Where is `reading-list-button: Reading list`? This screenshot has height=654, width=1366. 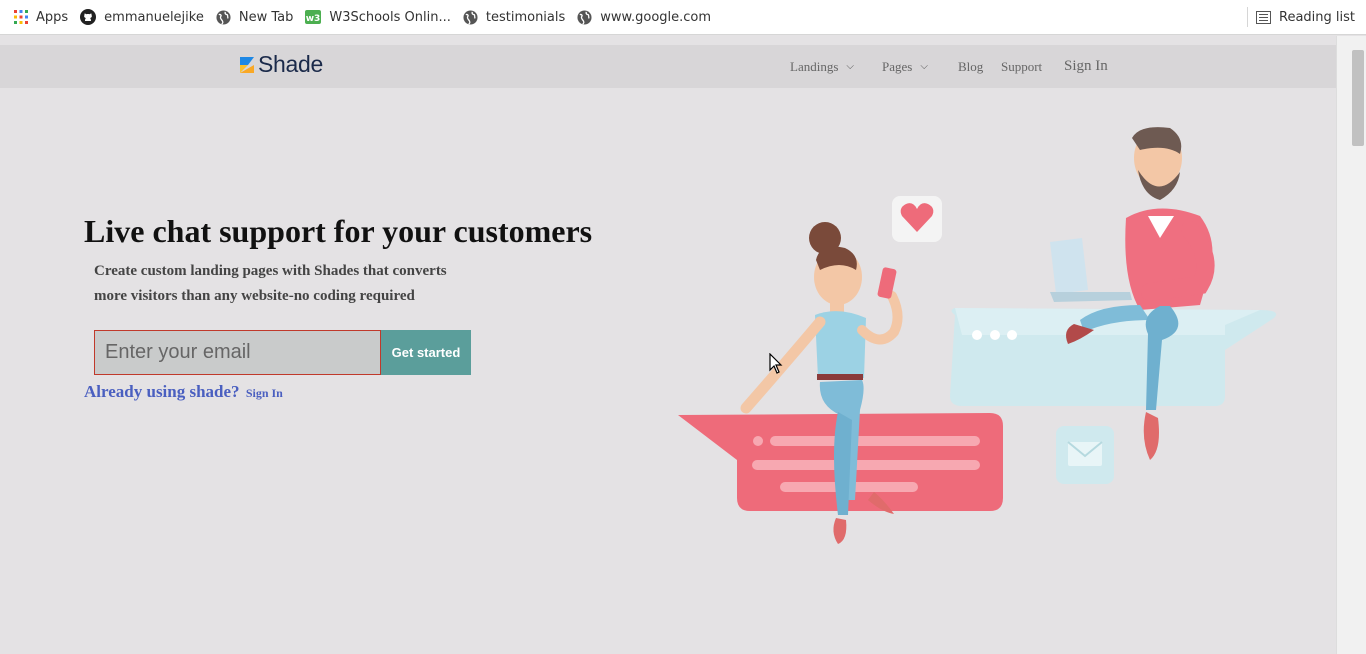
reading-list-button: Reading list is located at coordinates (1305, 17).